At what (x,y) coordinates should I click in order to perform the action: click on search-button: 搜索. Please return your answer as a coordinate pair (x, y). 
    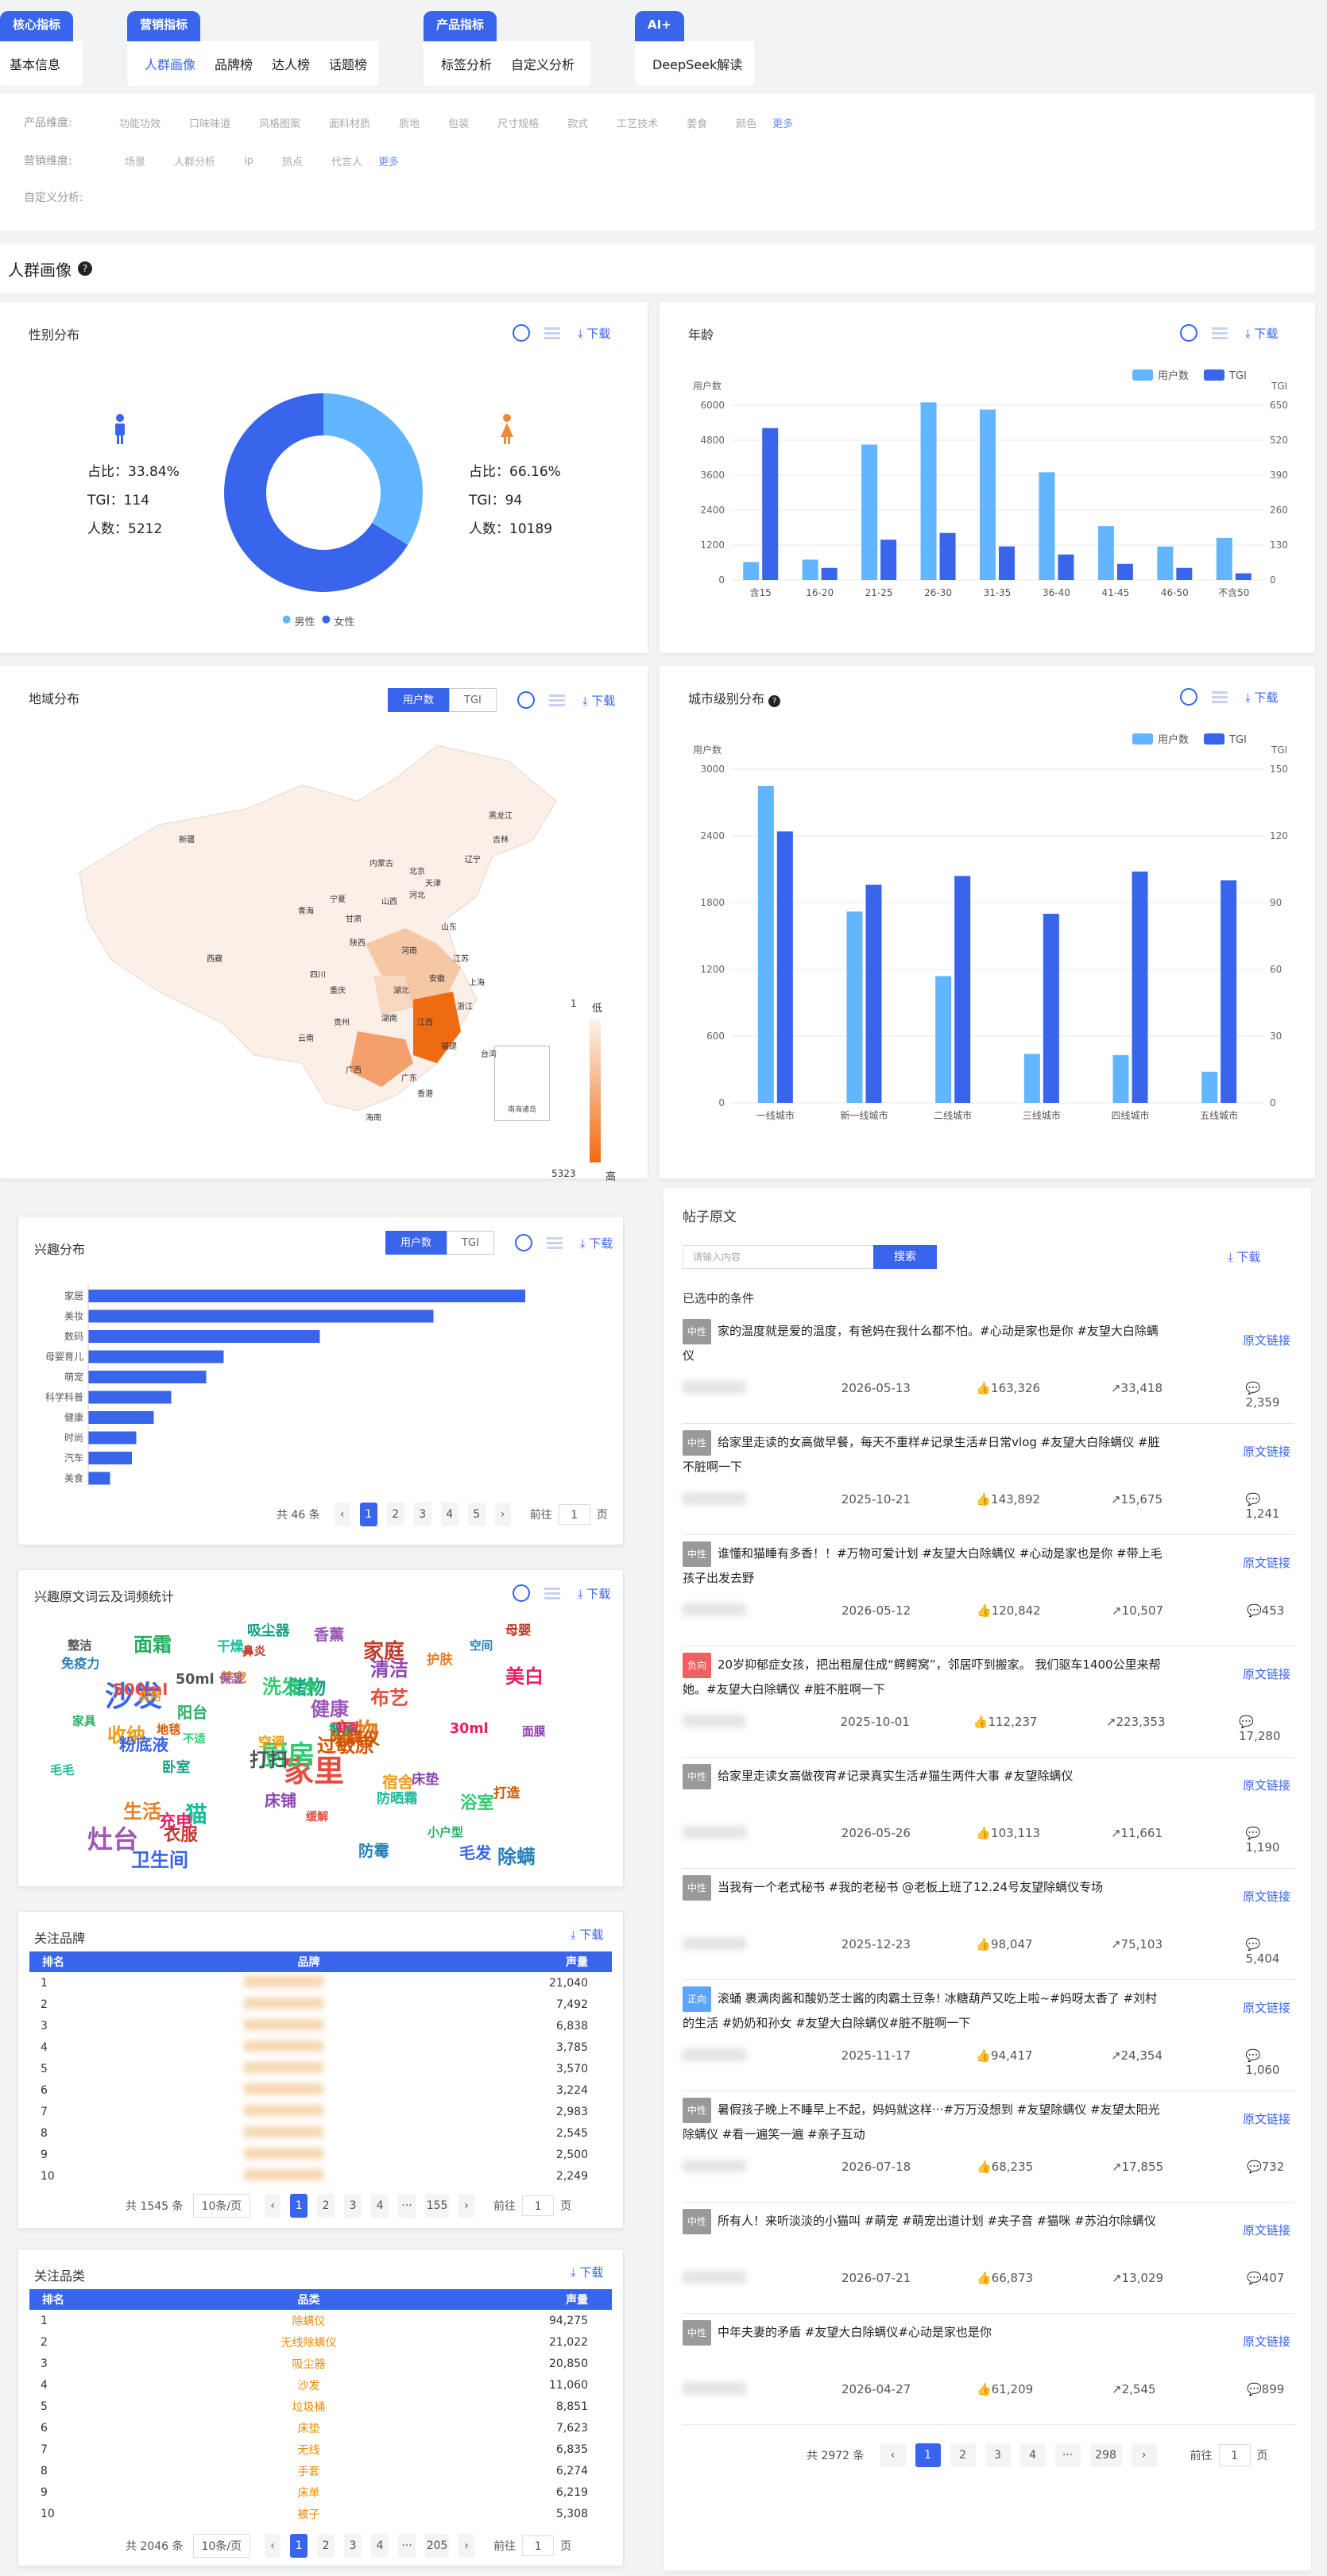
    Looking at the image, I should click on (905, 1257).